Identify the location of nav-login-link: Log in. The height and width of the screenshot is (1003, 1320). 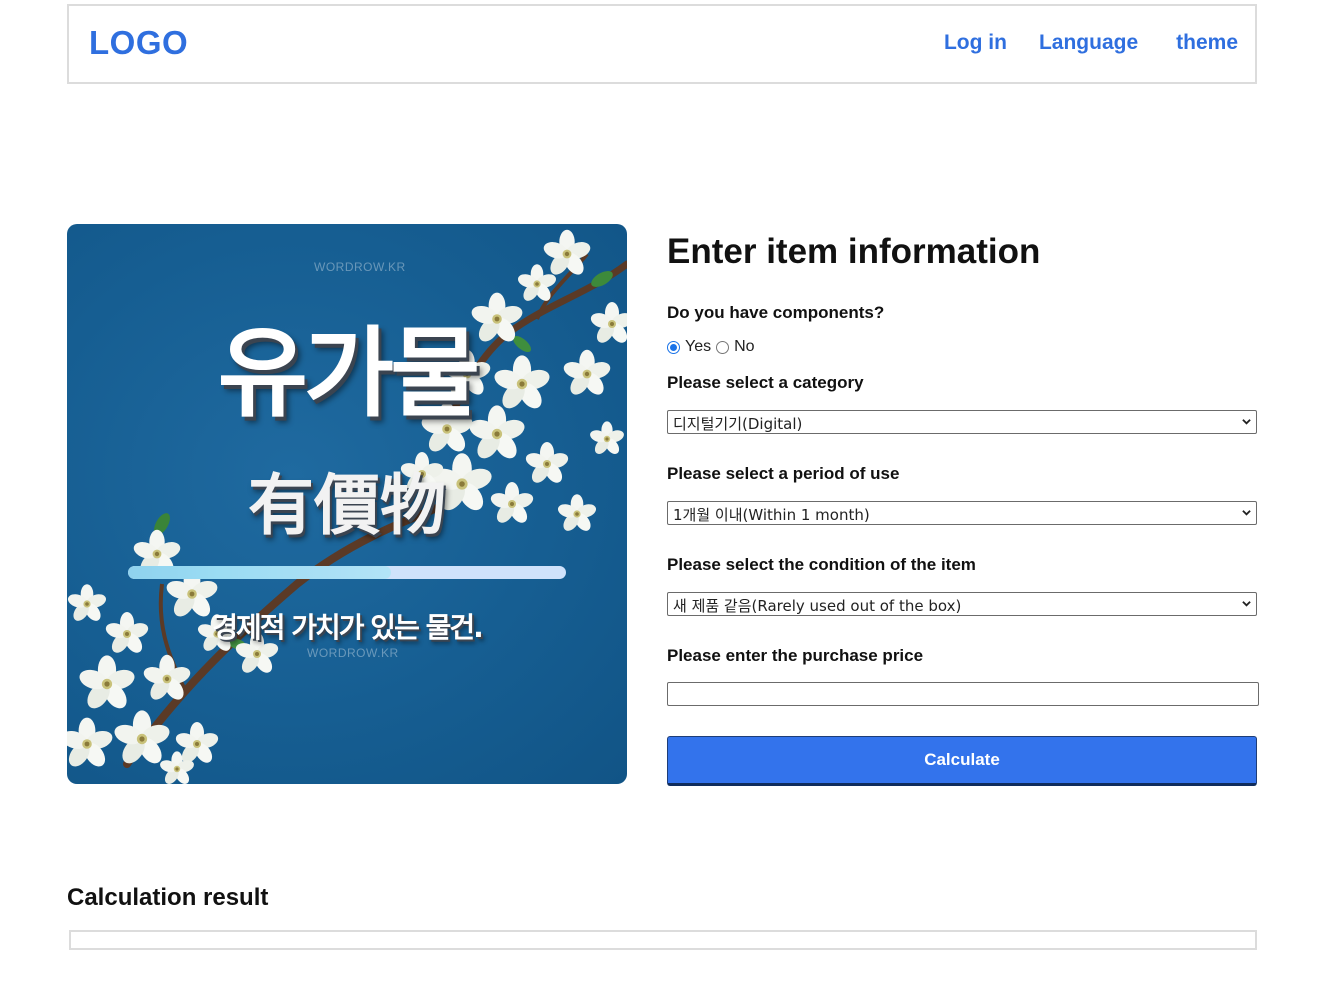
(975, 43).